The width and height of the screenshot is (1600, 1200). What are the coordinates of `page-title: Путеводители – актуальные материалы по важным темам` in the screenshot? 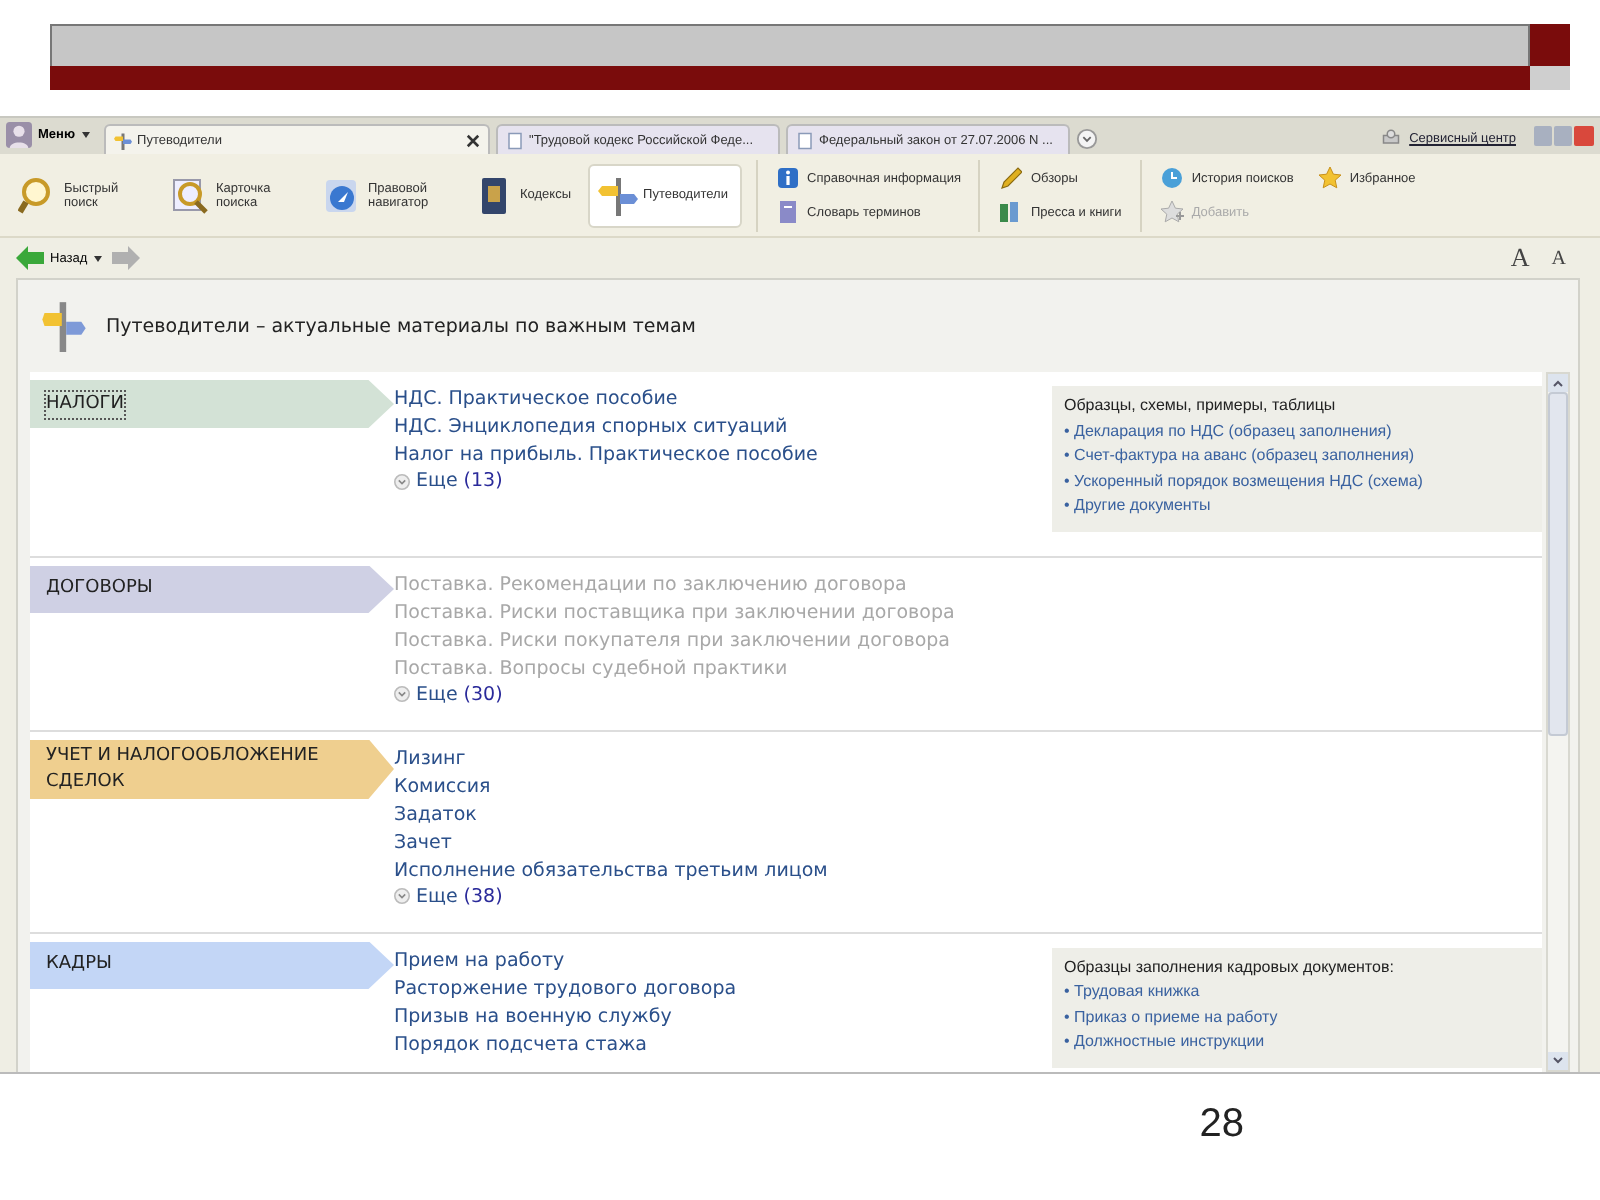 It's located at (401, 326).